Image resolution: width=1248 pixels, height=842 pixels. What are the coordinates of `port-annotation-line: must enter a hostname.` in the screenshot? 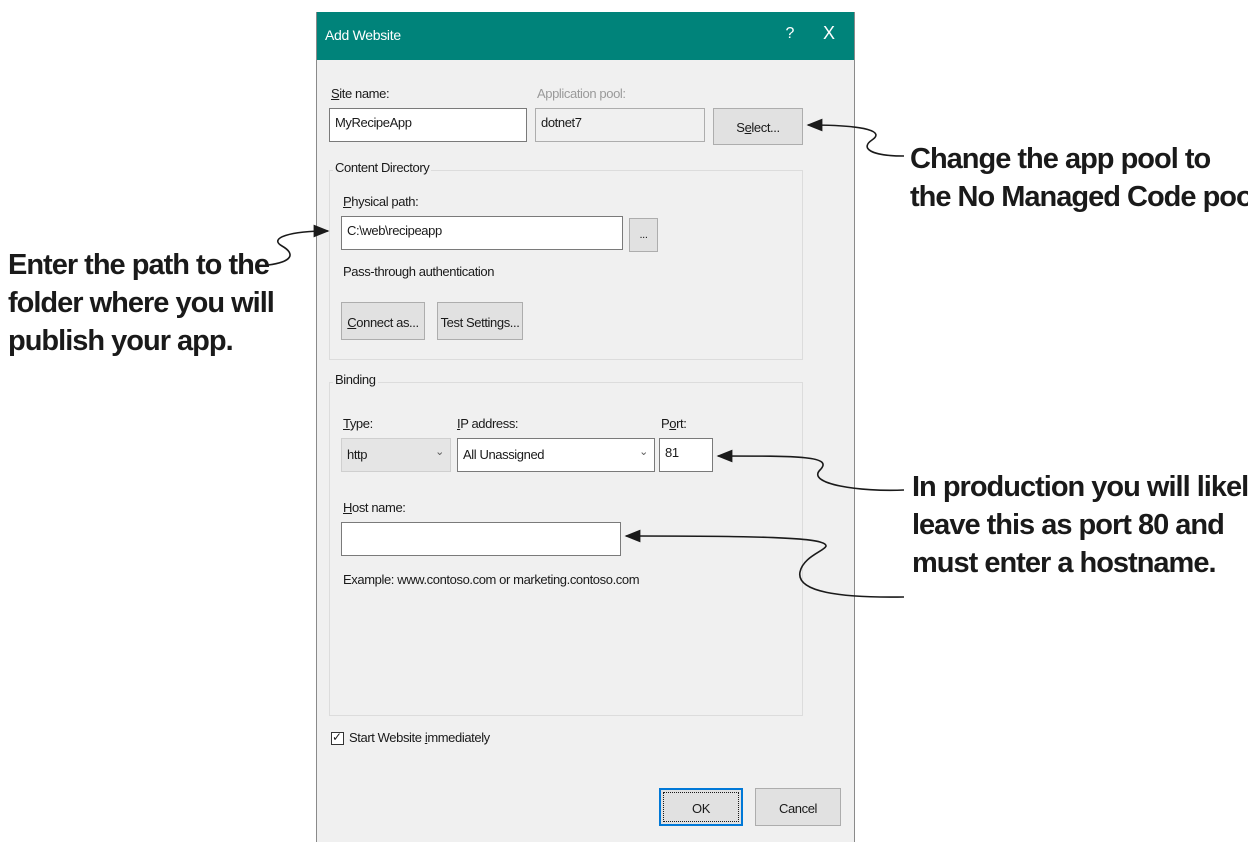 It's located at (1064, 563).